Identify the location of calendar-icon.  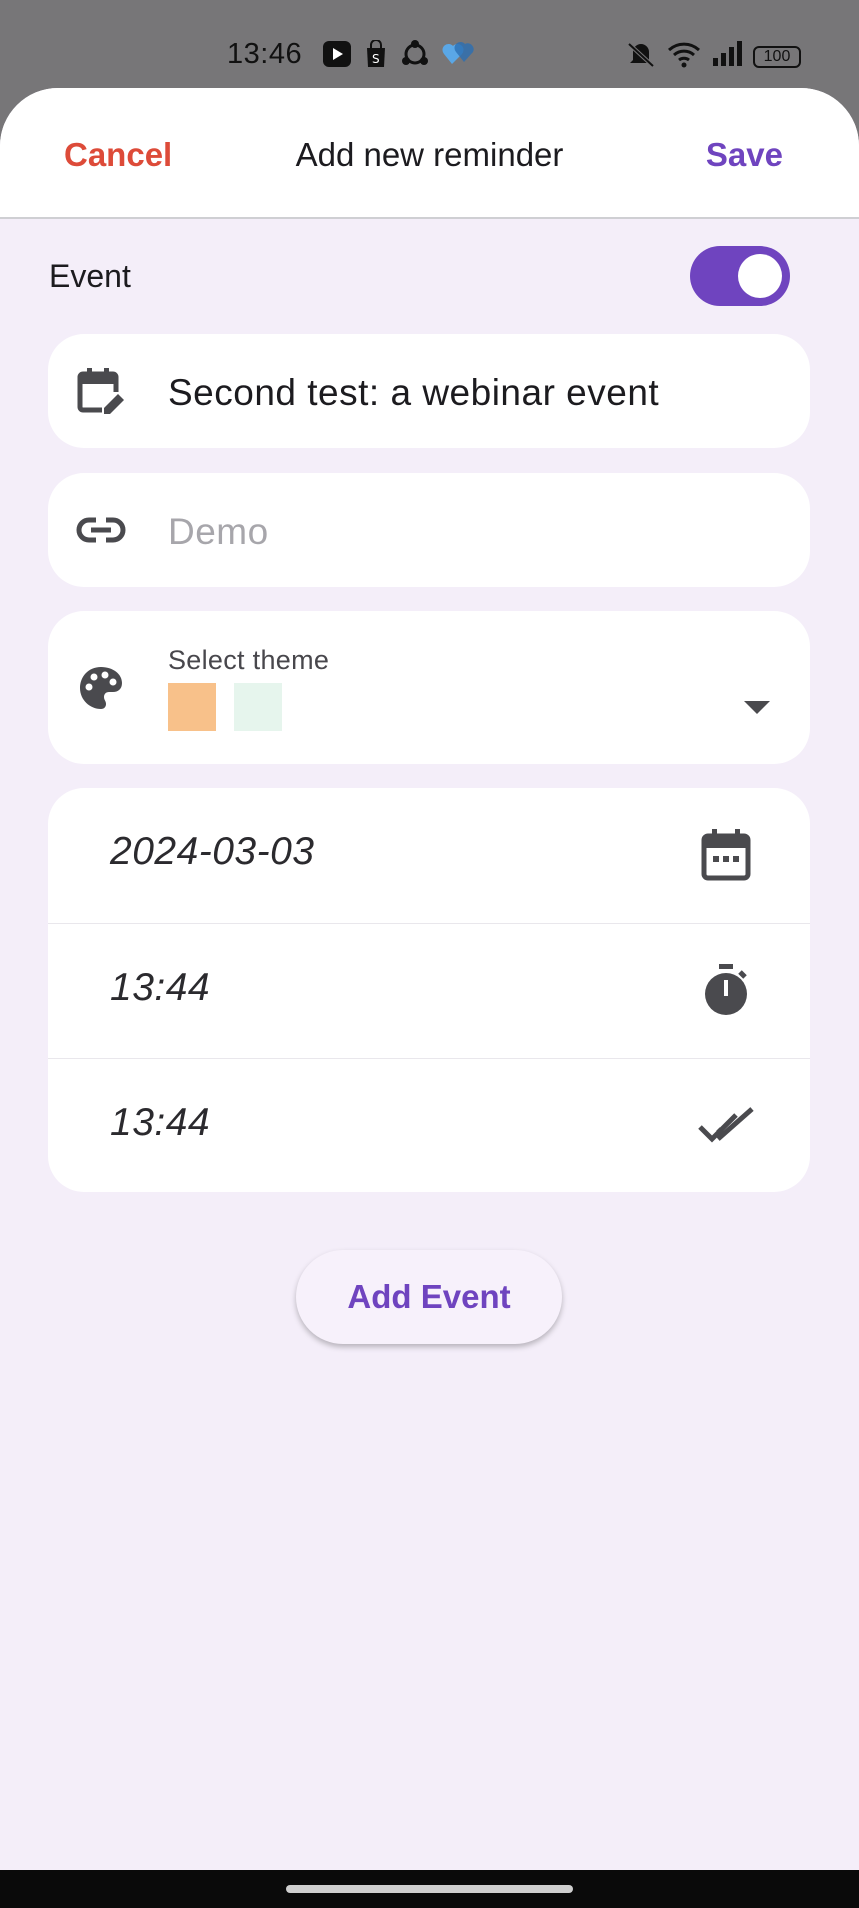
(726, 854).